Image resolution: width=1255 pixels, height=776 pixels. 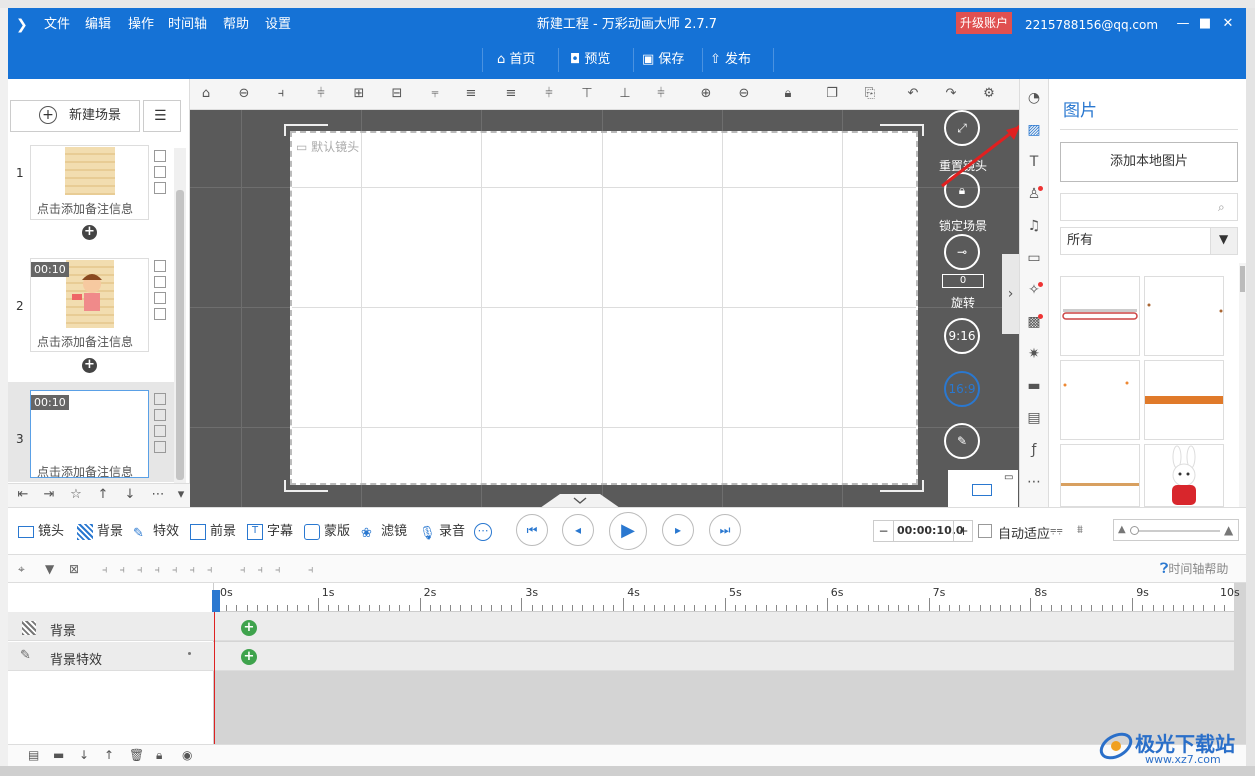 What do you see at coordinates (728, 60) in the screenshot?
I see `publish-button: ⇧ 发布` at bounding box center [728, 60].